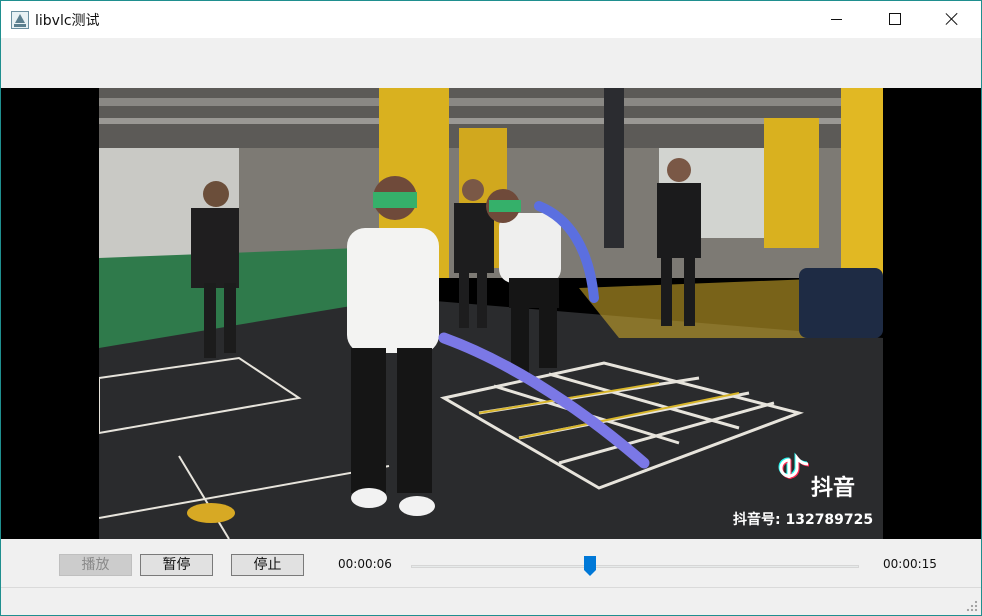 The image size is (982, 616). I want to click on maximize-button, so click(894, 19).